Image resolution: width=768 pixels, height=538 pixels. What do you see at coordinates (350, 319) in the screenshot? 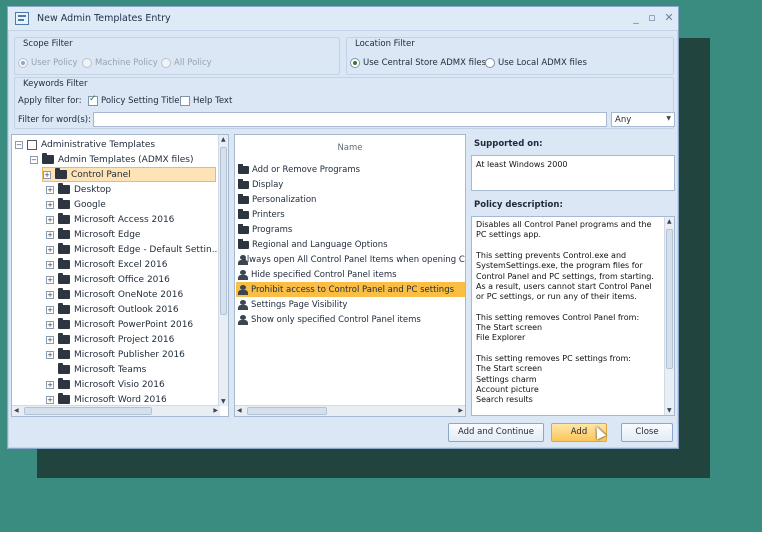
I see `list-item: Show only specified Control Panel items` at bounding box center [350, 319].